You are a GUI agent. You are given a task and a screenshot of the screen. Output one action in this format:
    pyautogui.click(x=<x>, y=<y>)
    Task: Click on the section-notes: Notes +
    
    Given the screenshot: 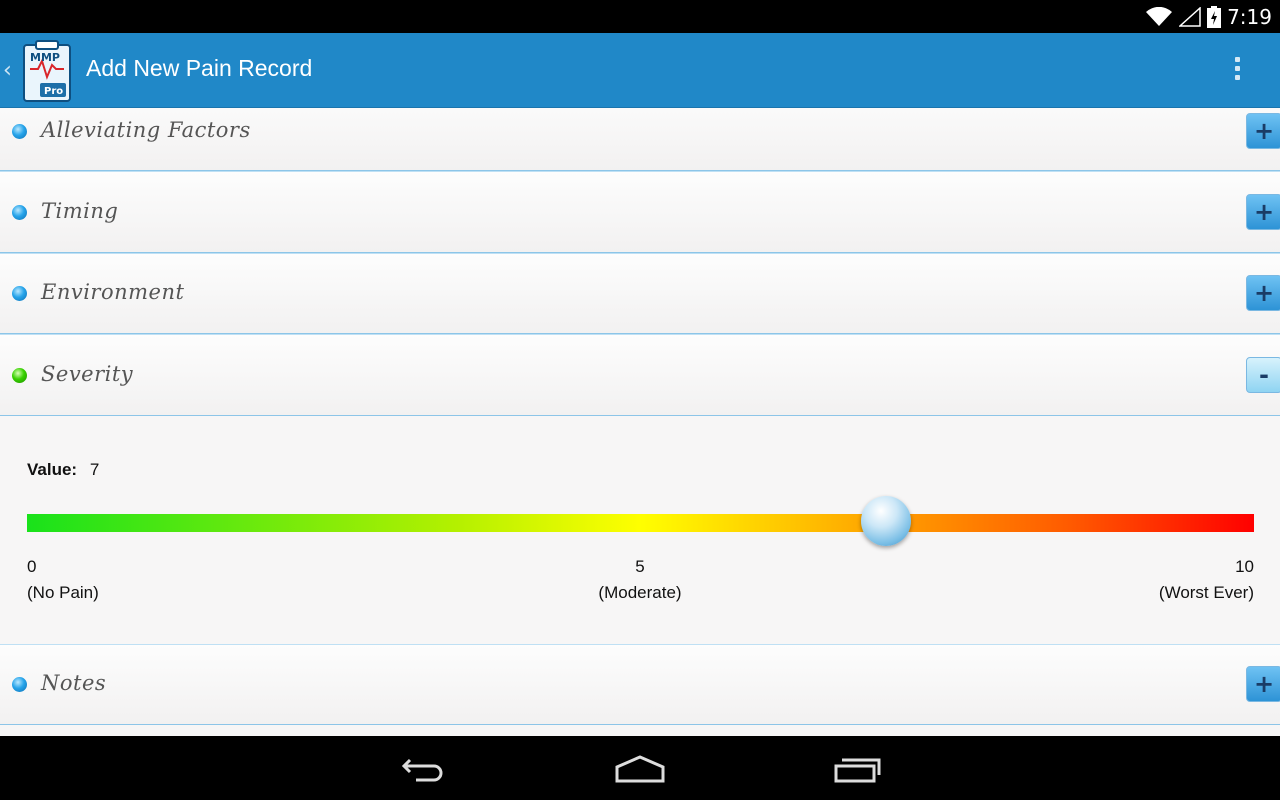 What is the action you would take?
    pyautogui.click(x=640, y=684)
    